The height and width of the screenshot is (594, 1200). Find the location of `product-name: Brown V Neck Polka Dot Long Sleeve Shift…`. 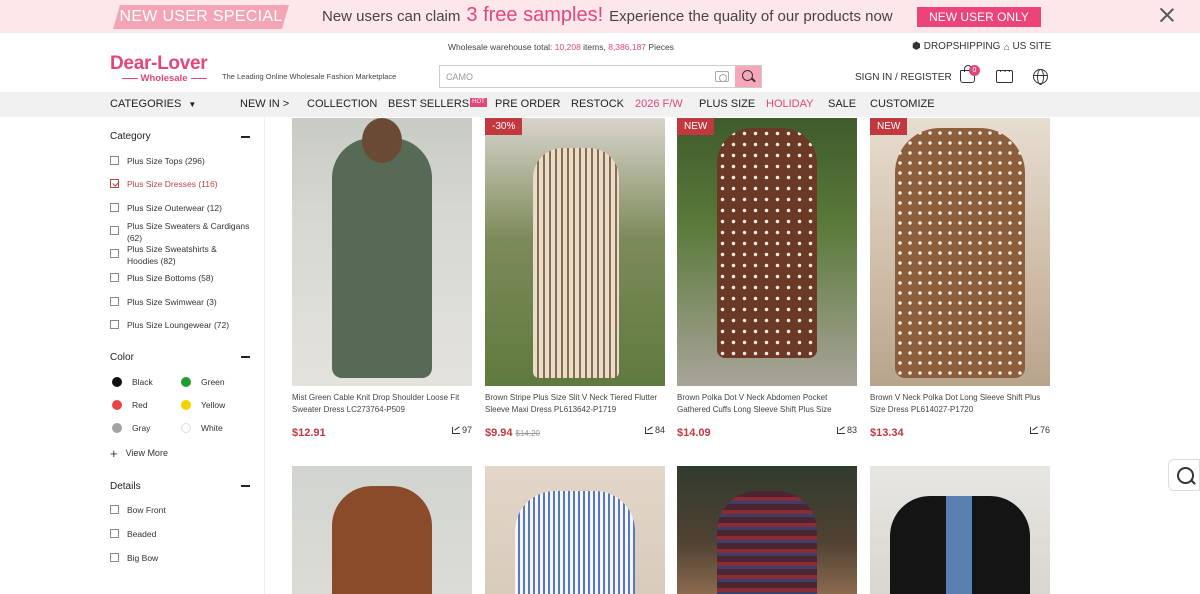

product-name: Brown V Neck Polka Dot Long Sleeve Shift… is located at coordinates (960, 404).